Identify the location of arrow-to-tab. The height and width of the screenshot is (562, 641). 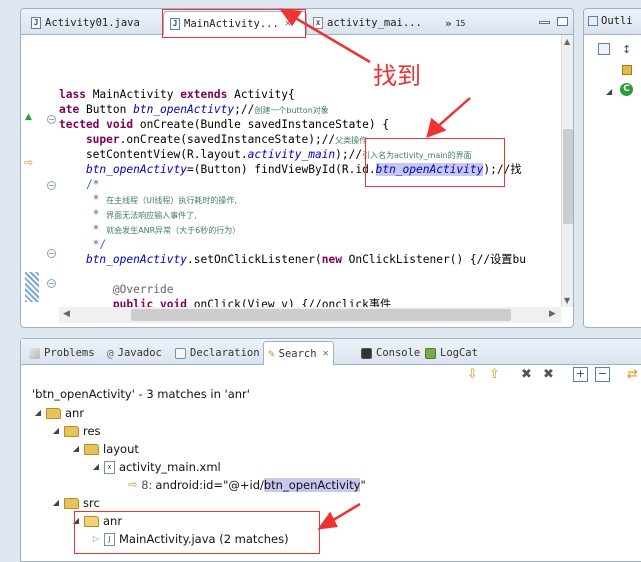
(331, 39).